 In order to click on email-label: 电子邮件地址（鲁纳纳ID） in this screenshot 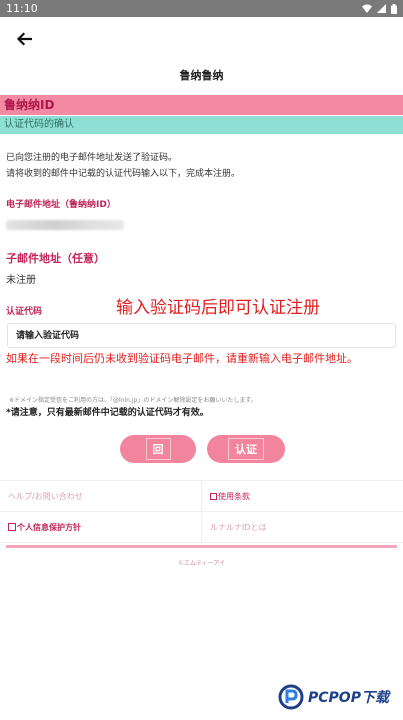, I will do `click(61, 205)`.